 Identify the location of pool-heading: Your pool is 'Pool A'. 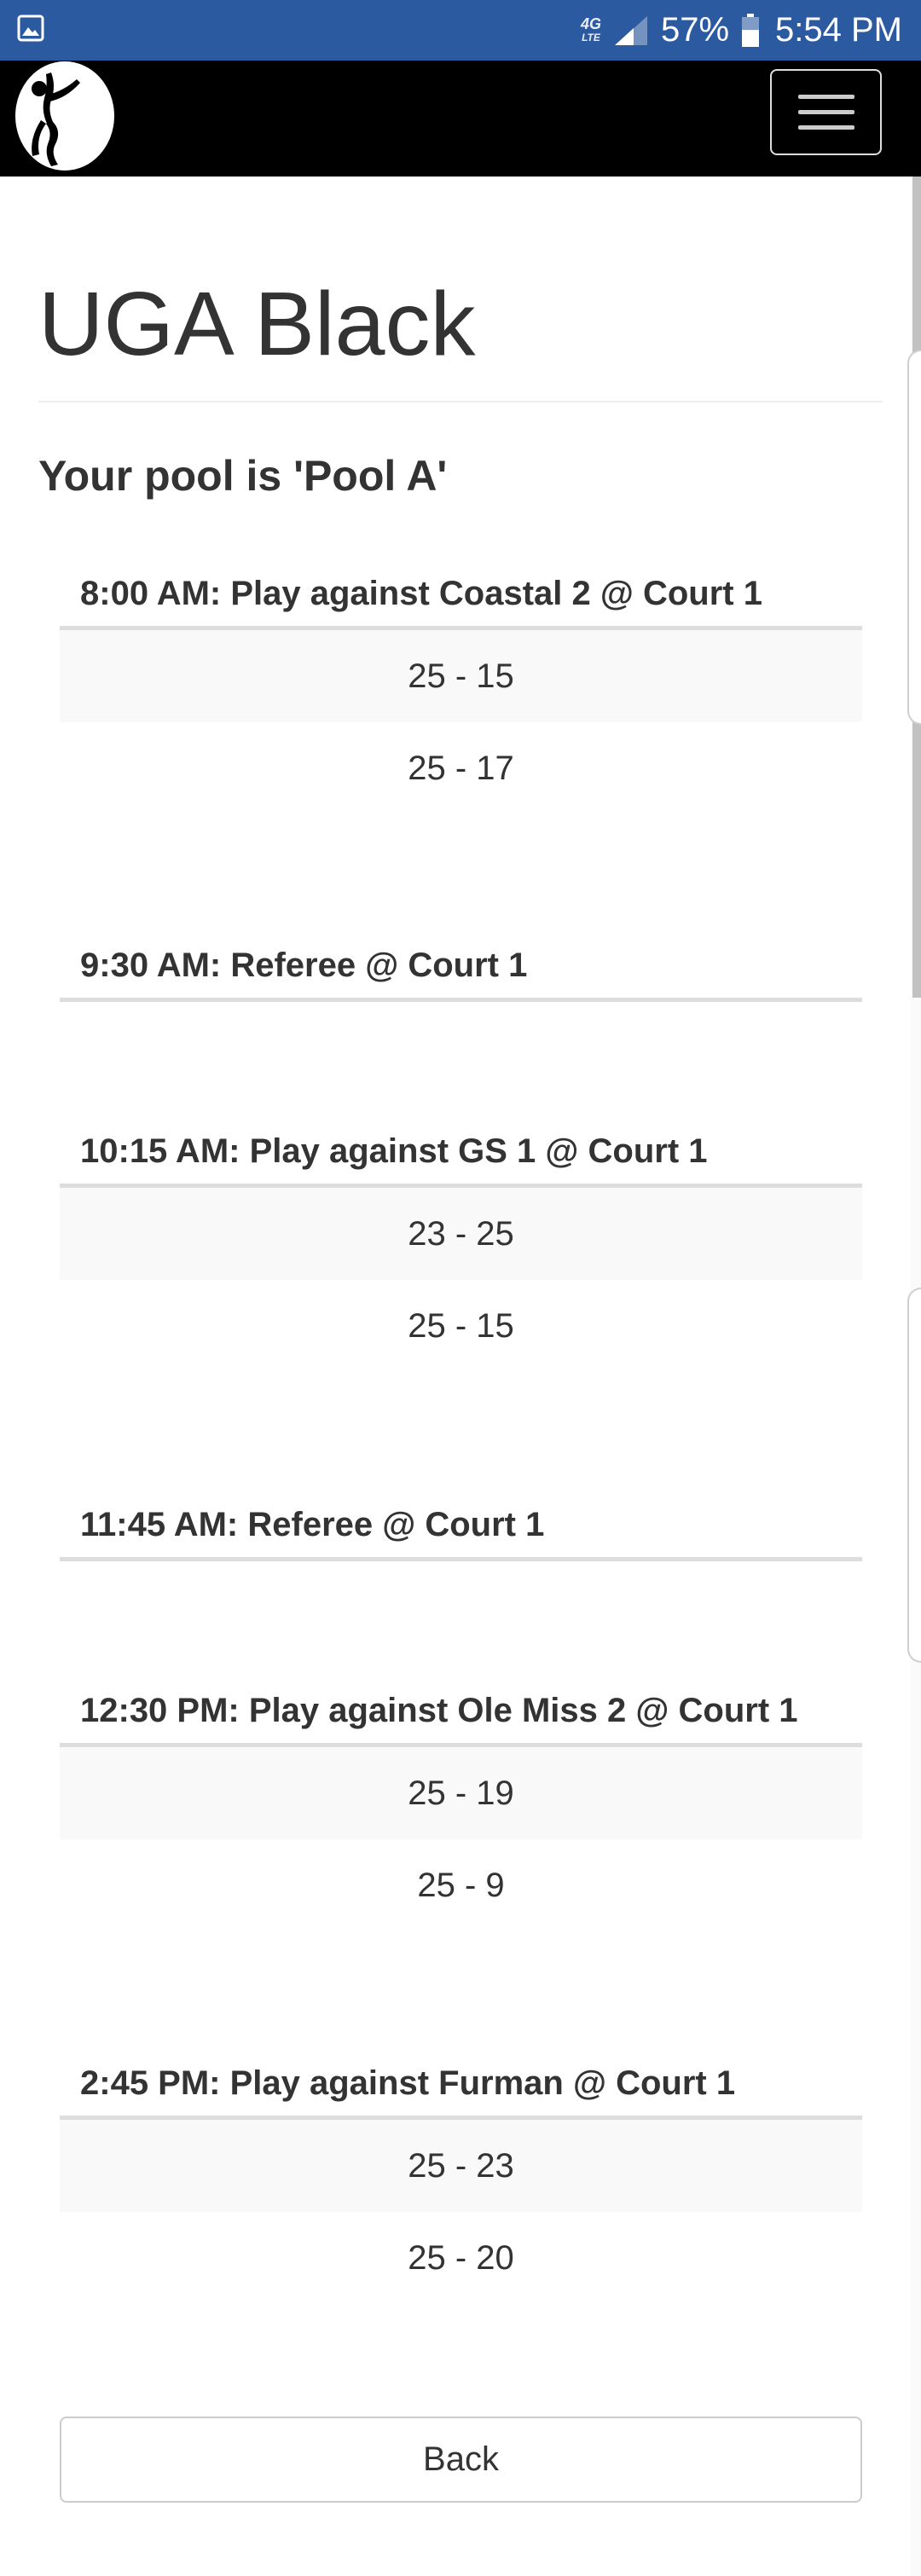
(243, 476).